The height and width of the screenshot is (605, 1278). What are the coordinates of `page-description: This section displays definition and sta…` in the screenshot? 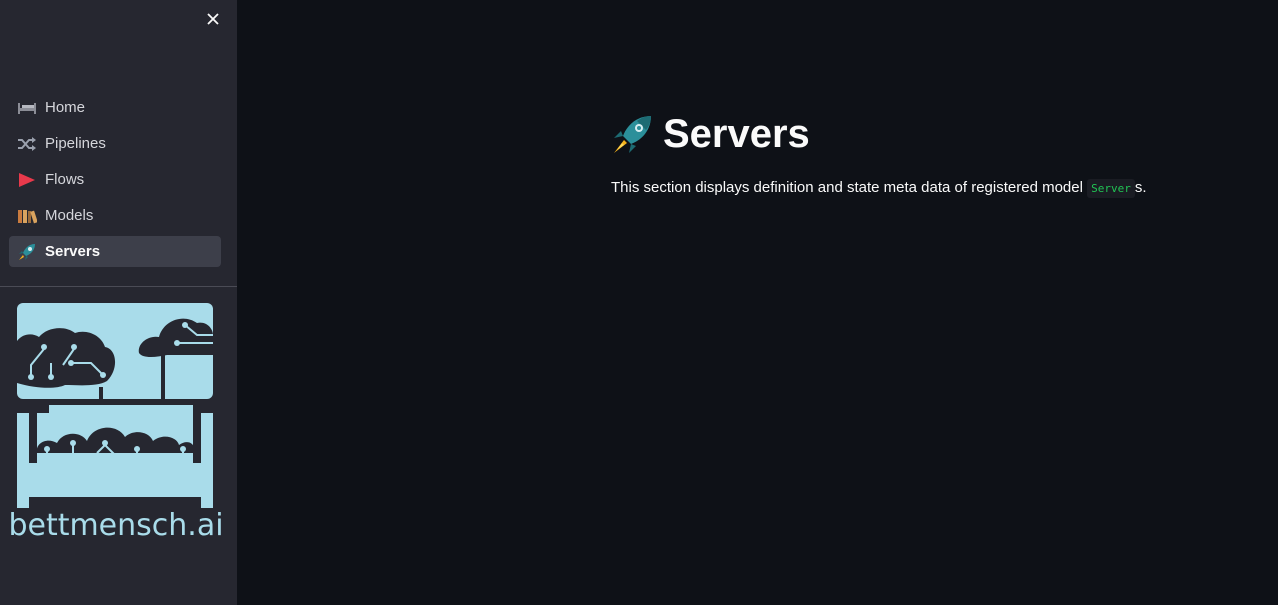 It's located at (921, 188).